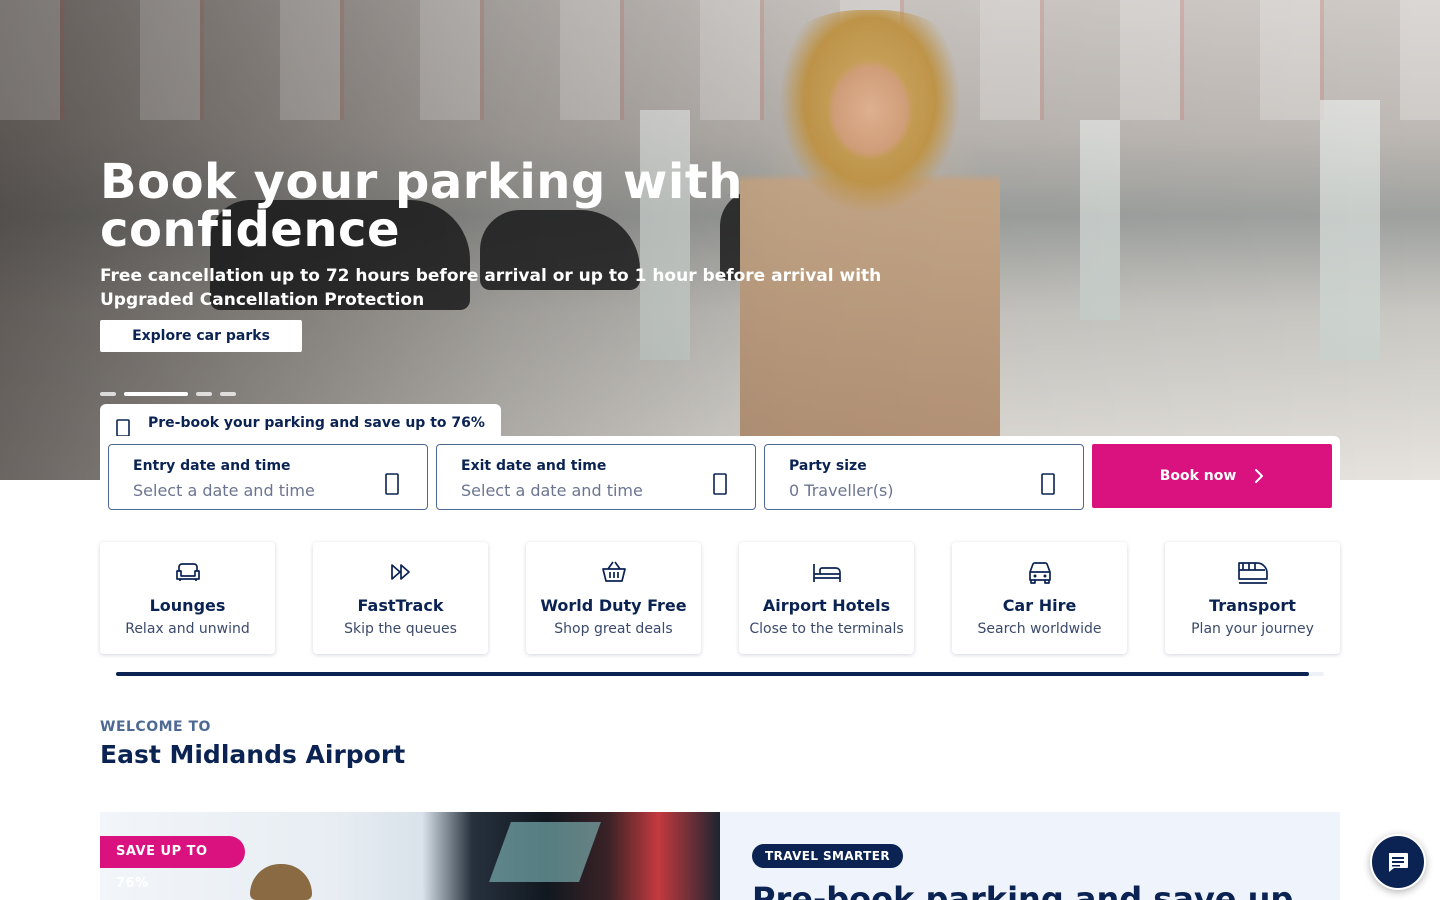 This screenshot has height=900, width=1440. What do you see at coordinates (1198, 476) in the screenshot?
I see `book-now-label: Book now` at bounding box center [1198, 476].